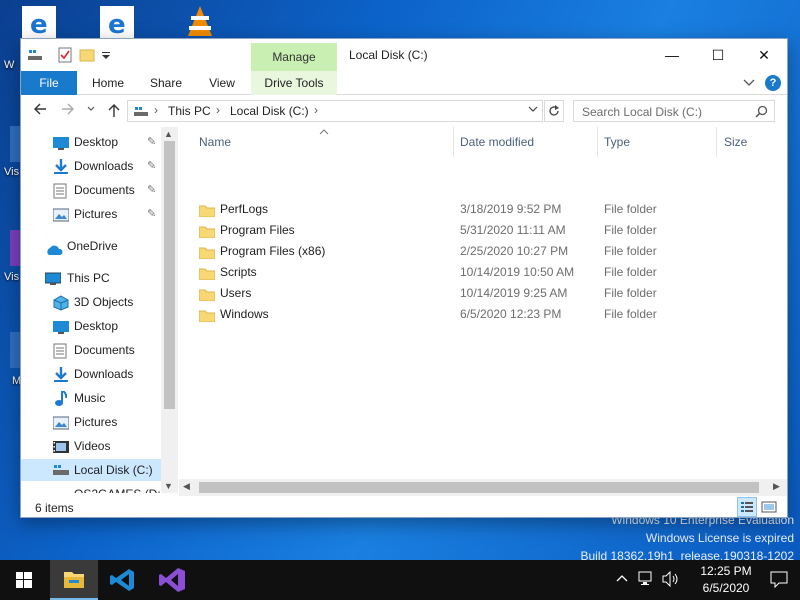 Image resolution: width=800 pixels, height=600 pixels. I want to click on nav-item-label: Local Disk (C:), so click(113, 470).